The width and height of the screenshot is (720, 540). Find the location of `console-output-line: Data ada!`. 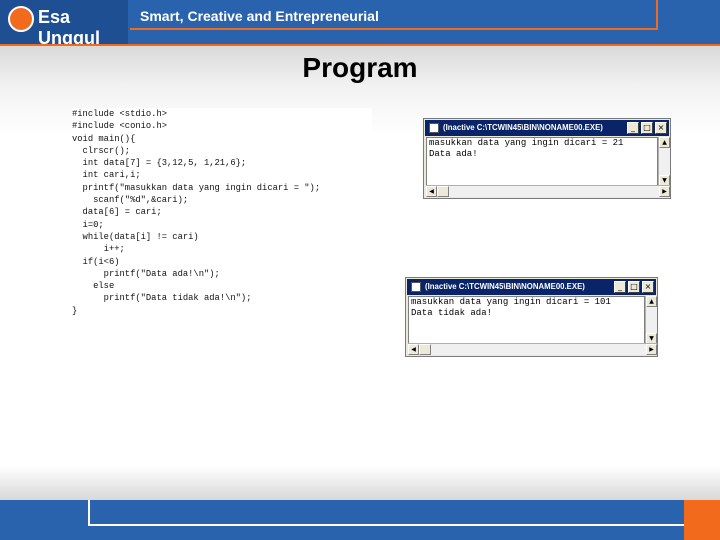

console-output-line: Data ada! is located at coordinates (453, 154).